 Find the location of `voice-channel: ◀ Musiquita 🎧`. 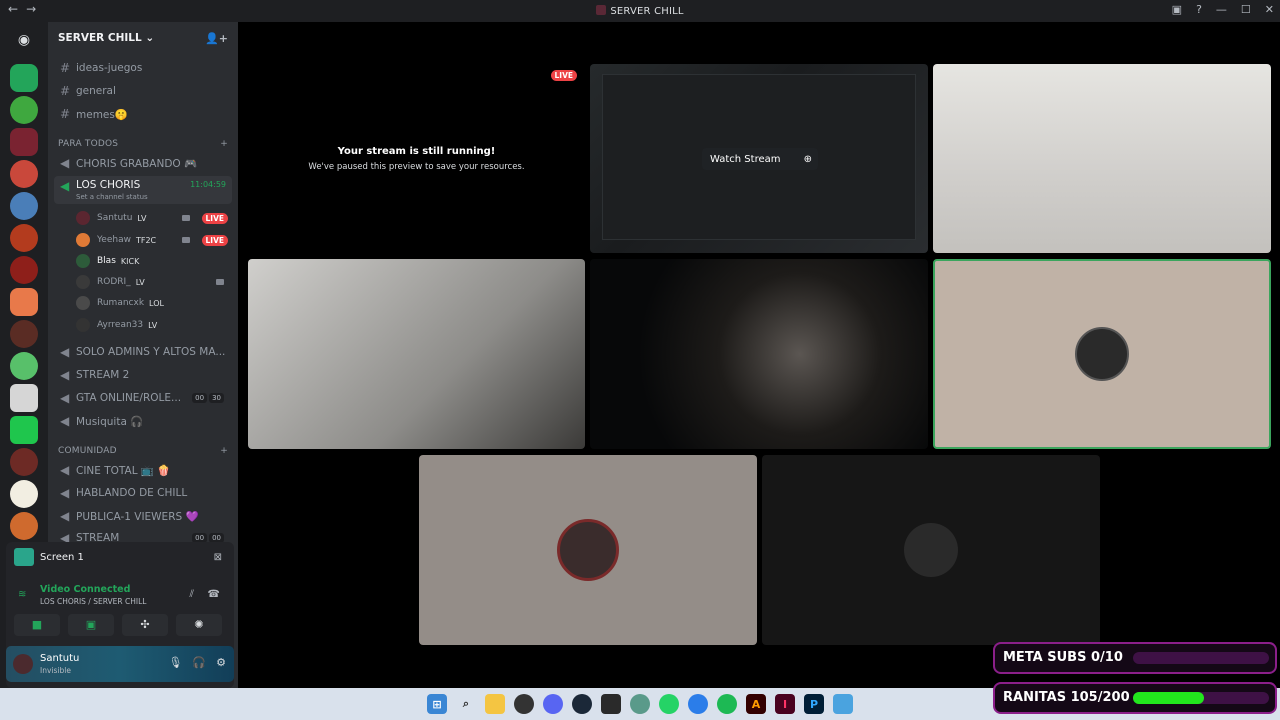

voice-channel: ◀ Musiquita 🎧 is located at coordinates (143, 421).